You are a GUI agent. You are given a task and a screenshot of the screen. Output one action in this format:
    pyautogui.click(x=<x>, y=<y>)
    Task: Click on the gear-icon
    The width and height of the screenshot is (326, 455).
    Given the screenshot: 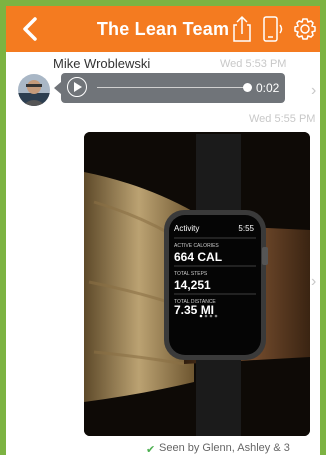 What is the action you would take?
    pyautogui.click(x=305, y=29)
    